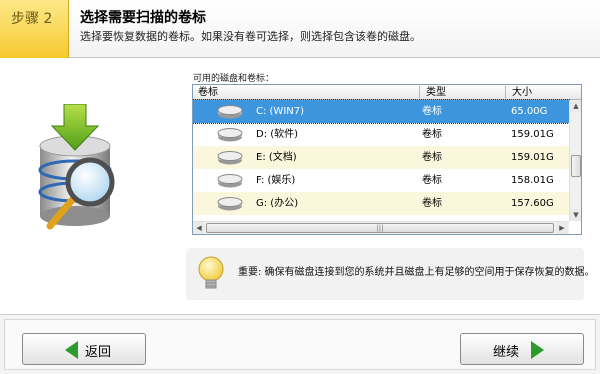 The width and height of the screenshot is (600, 374). Describe the element at coordinates (416, 272) in the screenshot. I see `notice-text: 重要: 确保有磁盘连接到您的系统并且磁盘上有足够的空间用于保存恢复的数据。` at that location.